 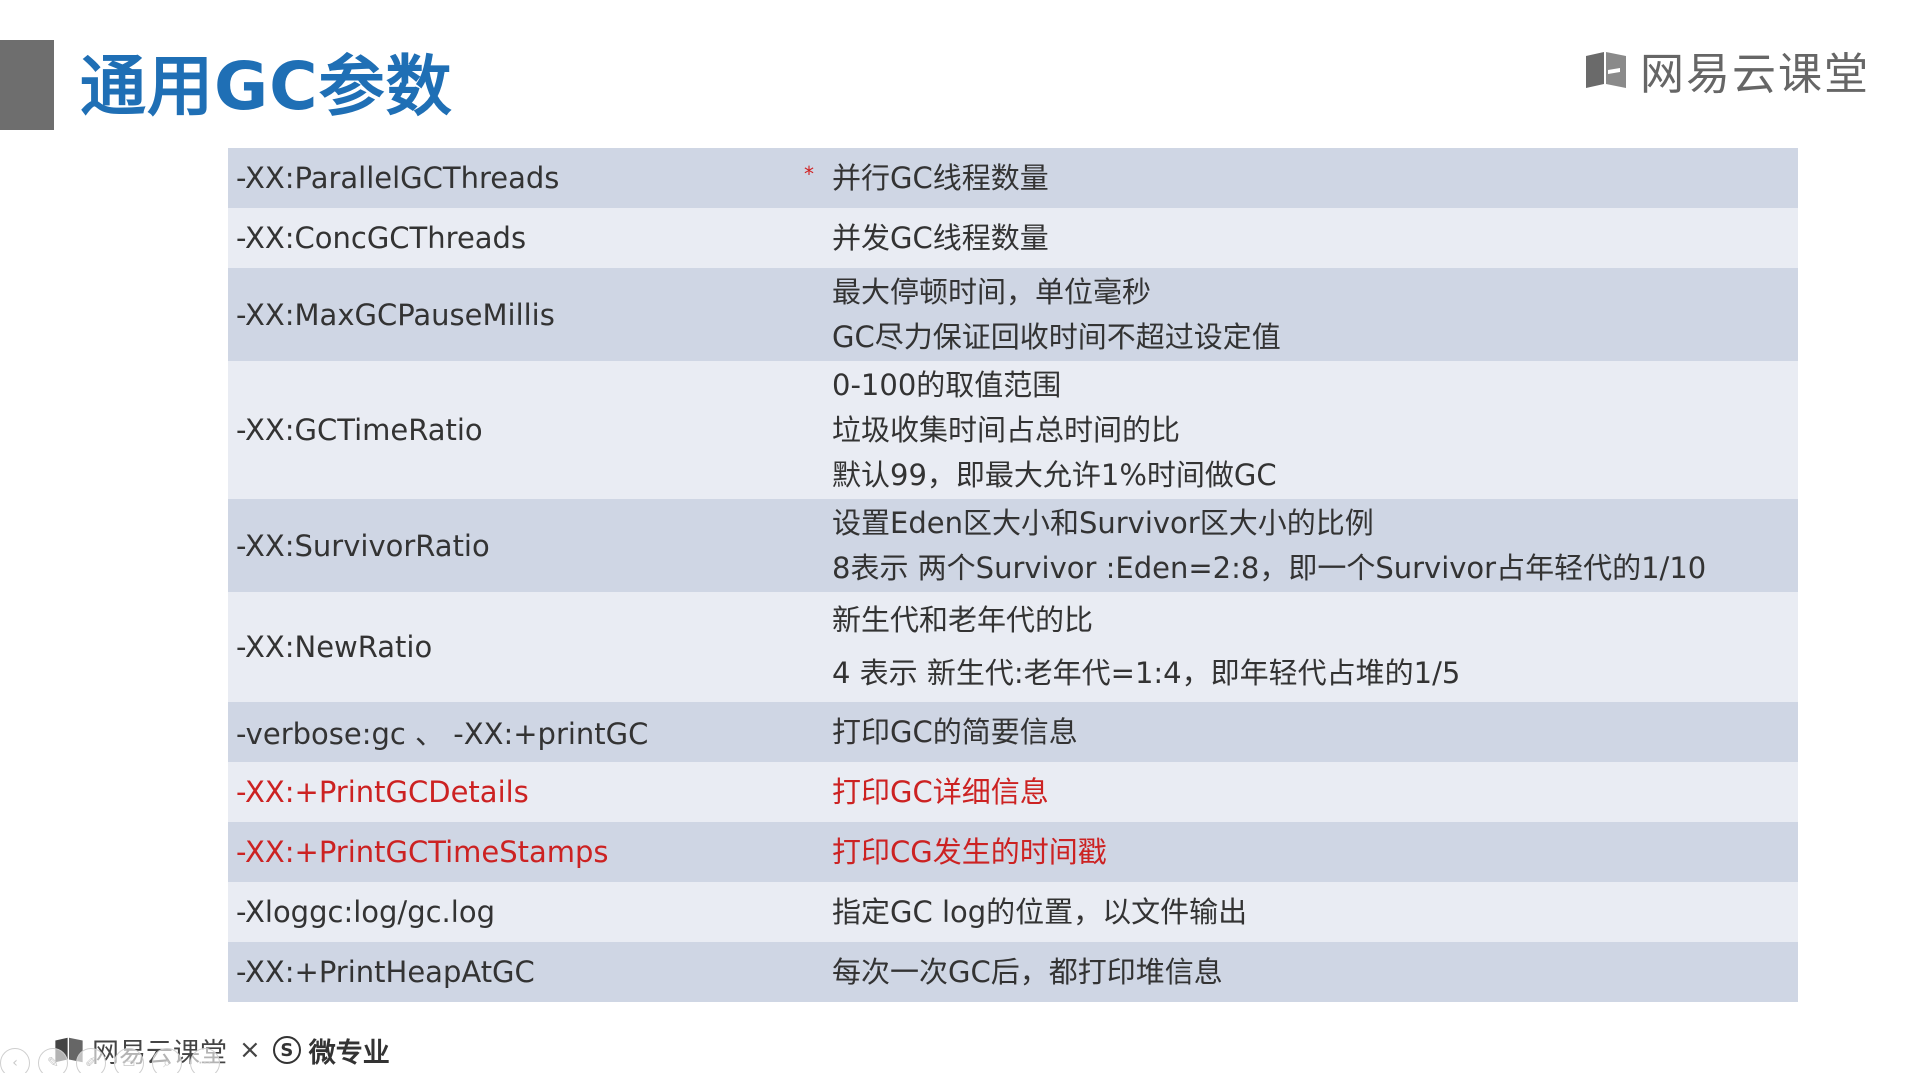 I want to click on param-name: -XX:GCTimeRatio, so click(x=359, y=430).